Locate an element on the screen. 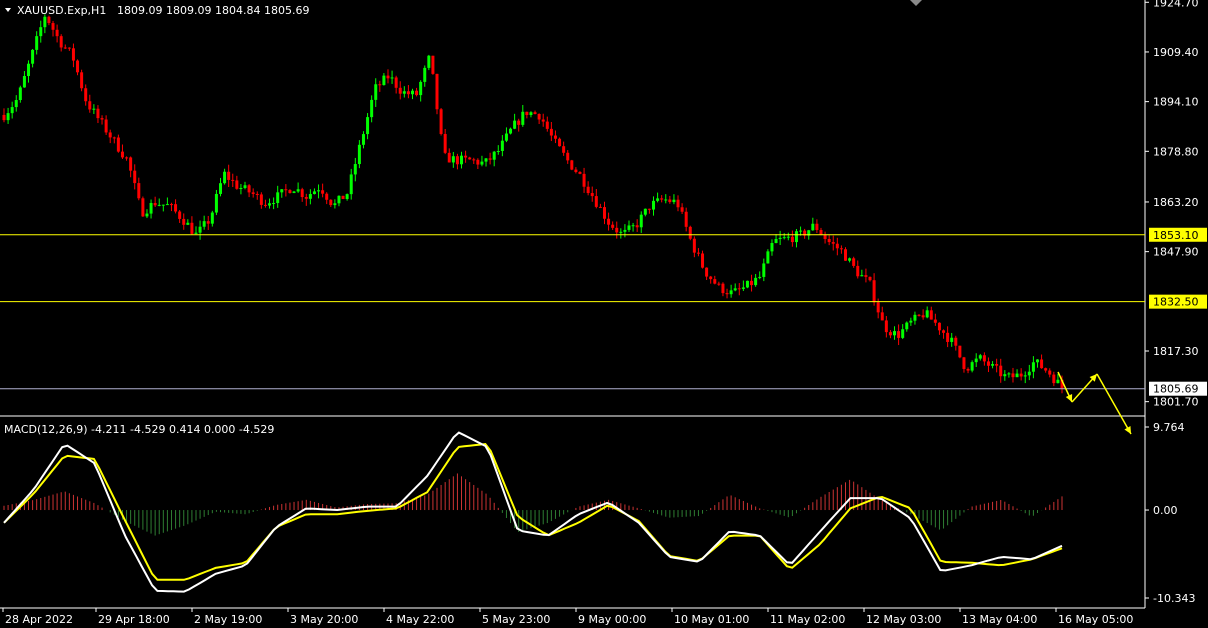  price-tick-label: 1801.70 is located at coordinates (1176, 402).